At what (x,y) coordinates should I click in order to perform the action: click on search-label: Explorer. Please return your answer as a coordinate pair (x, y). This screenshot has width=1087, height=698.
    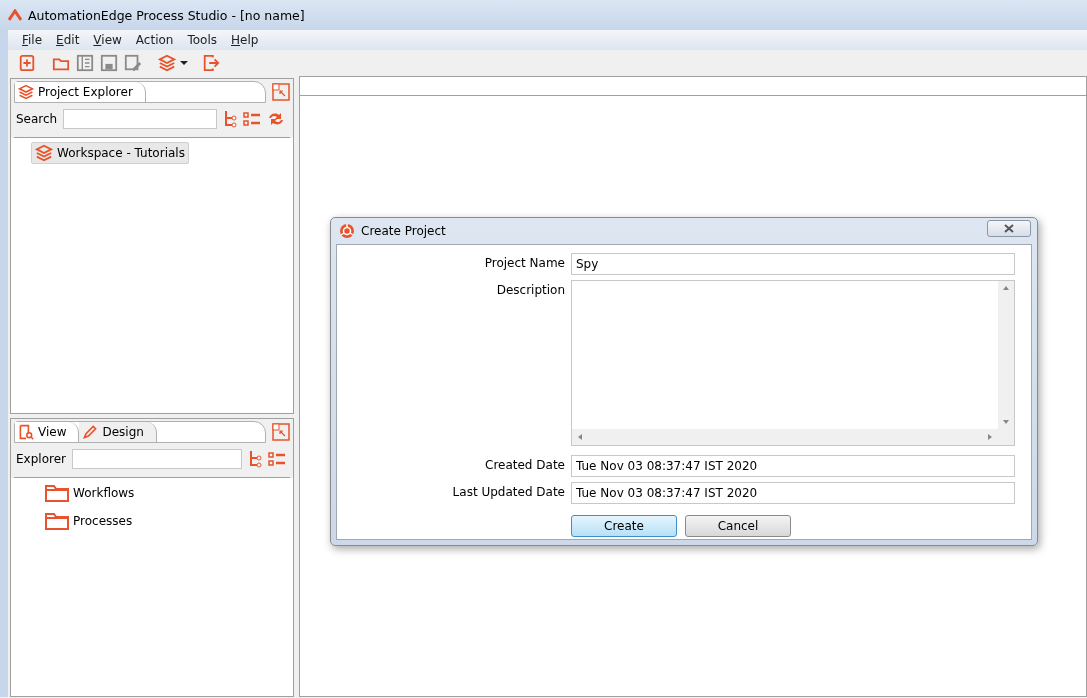
    Looking at the image, I should click on (41, 459).